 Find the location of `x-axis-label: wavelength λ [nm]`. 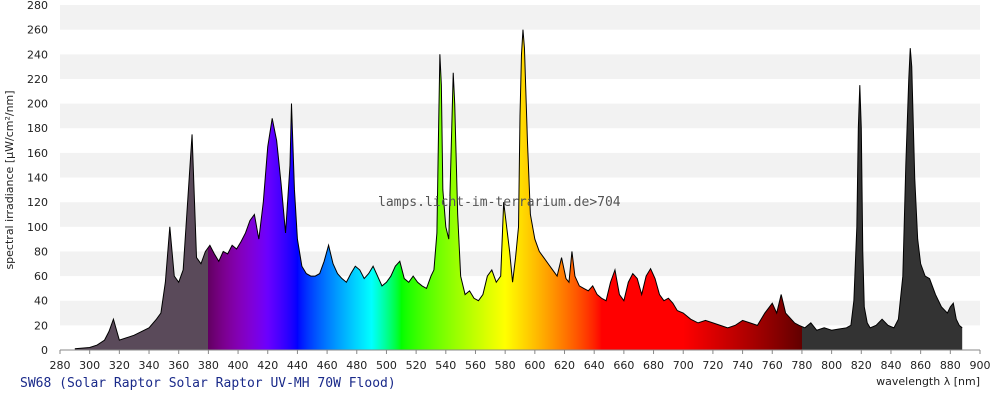

x-axis-label: wavelength λ [nm] is located at coordinates (928, 381).